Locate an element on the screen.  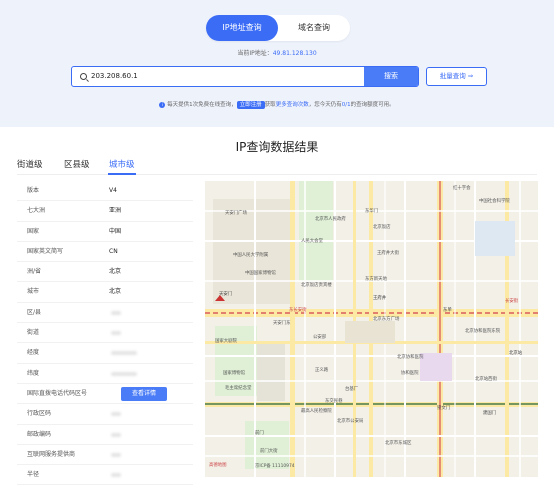
tab-city-level: 城市级 is located at coordinates (122, 164).